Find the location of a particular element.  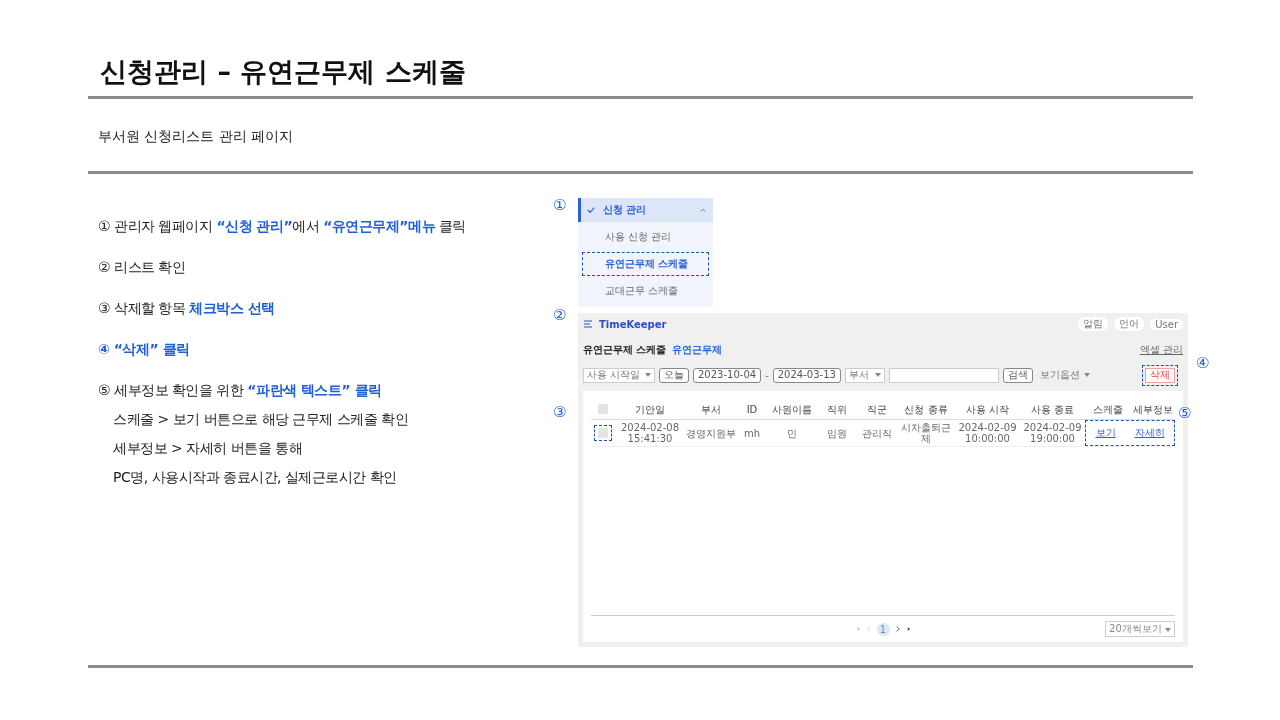

column-header: 부서 is located at coordinates (711, 409).